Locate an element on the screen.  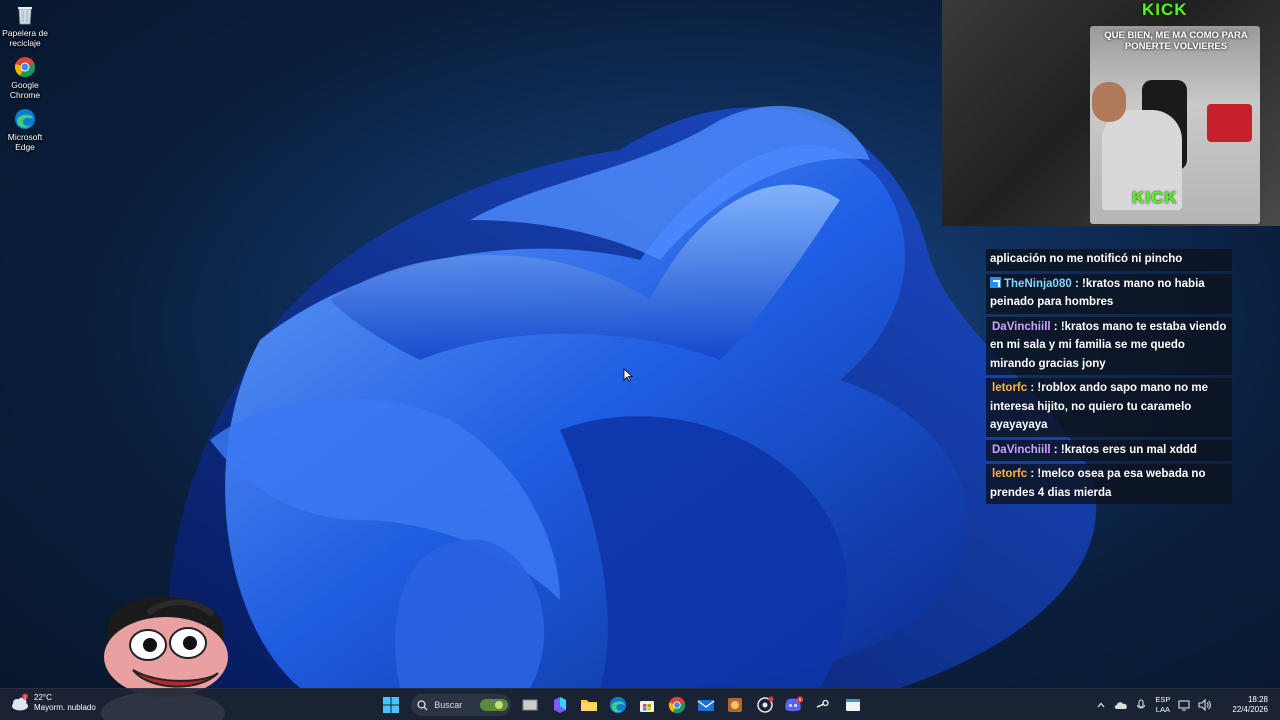
taskbar-apps: Buscar 5 is located at coordinates (623, 705).